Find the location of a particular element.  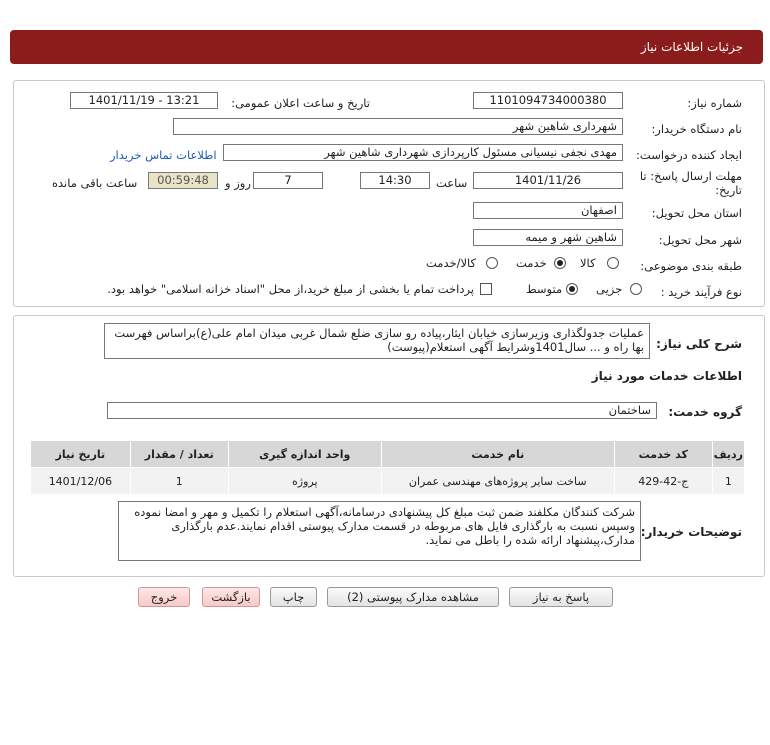

cell-quantity: 1 is located at coordinates (179, 481).